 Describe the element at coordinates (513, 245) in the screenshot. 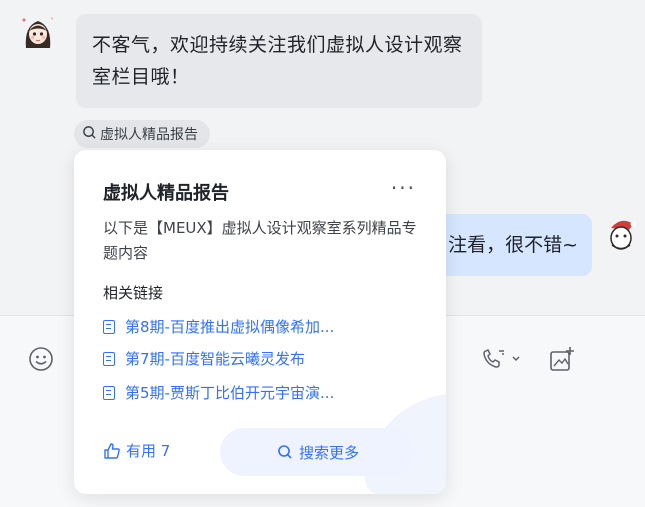

I see `message-text: 注看，很不错~` at that location.